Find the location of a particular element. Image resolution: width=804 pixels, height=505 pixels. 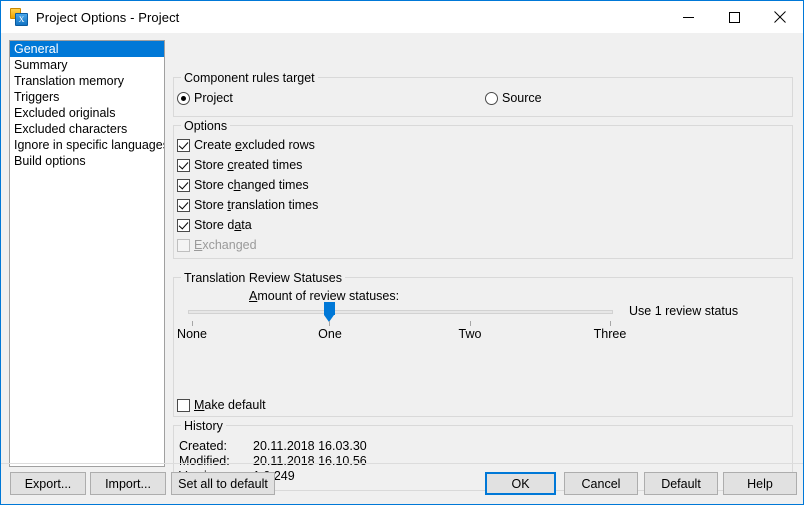

title-bar: X Project Options - Project is located at coordinates (402, 17).